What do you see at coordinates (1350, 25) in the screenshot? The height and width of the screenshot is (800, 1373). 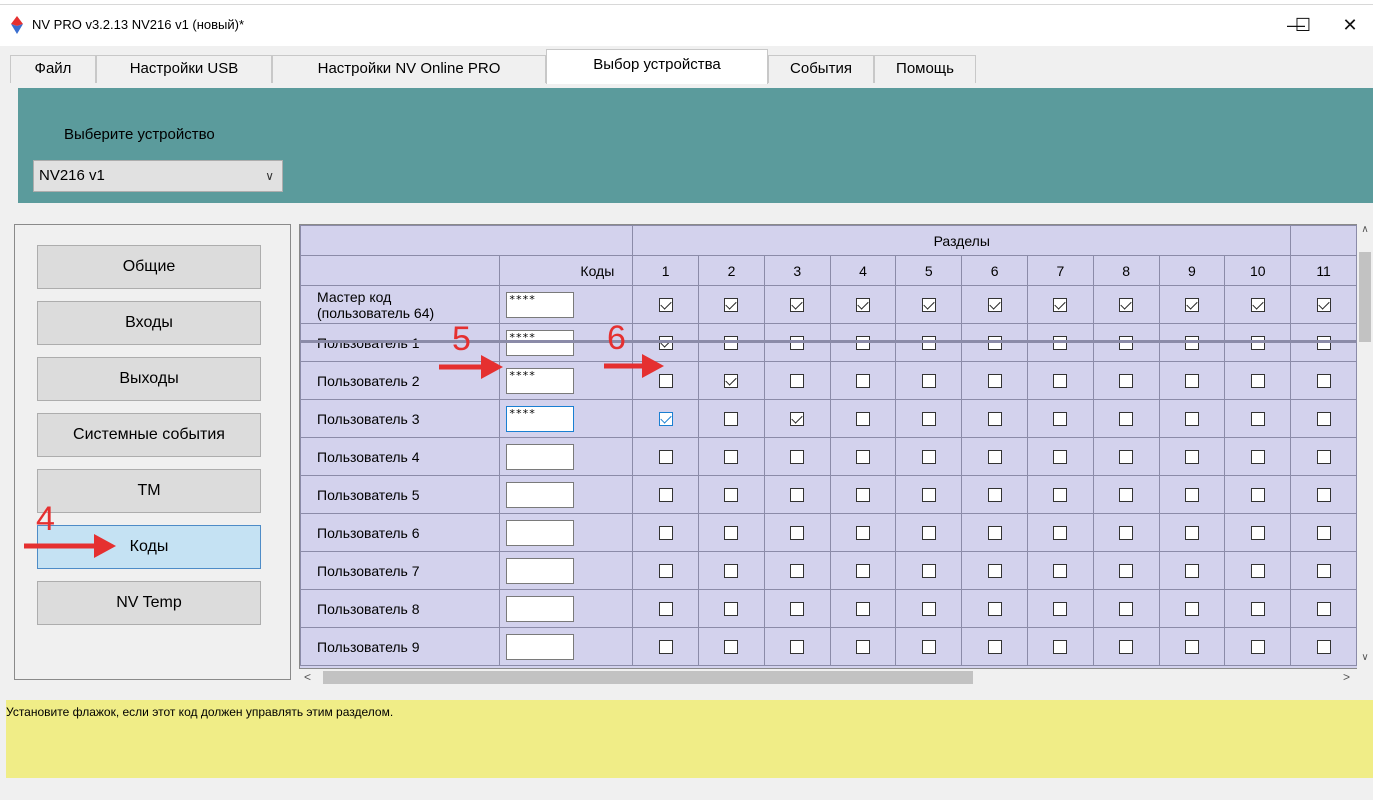 I see `close-button: ✕` at bounding box center [1350, 25].